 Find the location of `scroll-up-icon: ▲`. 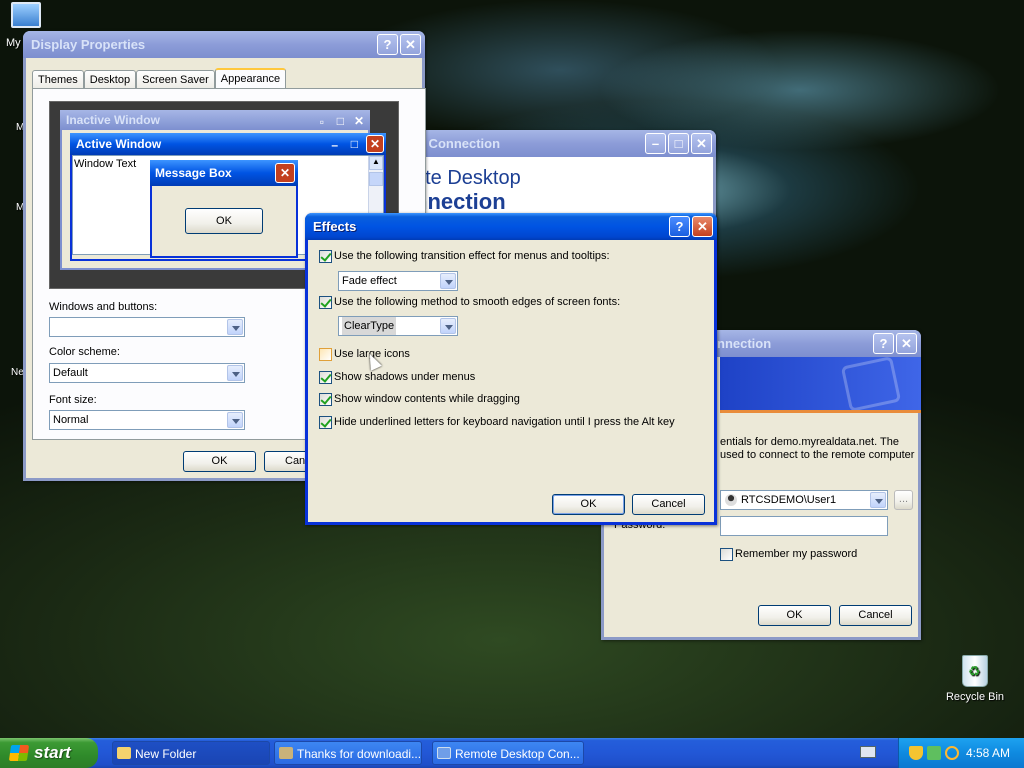

scroll-up-icon: ▲ is located at coordinates (376, 163).